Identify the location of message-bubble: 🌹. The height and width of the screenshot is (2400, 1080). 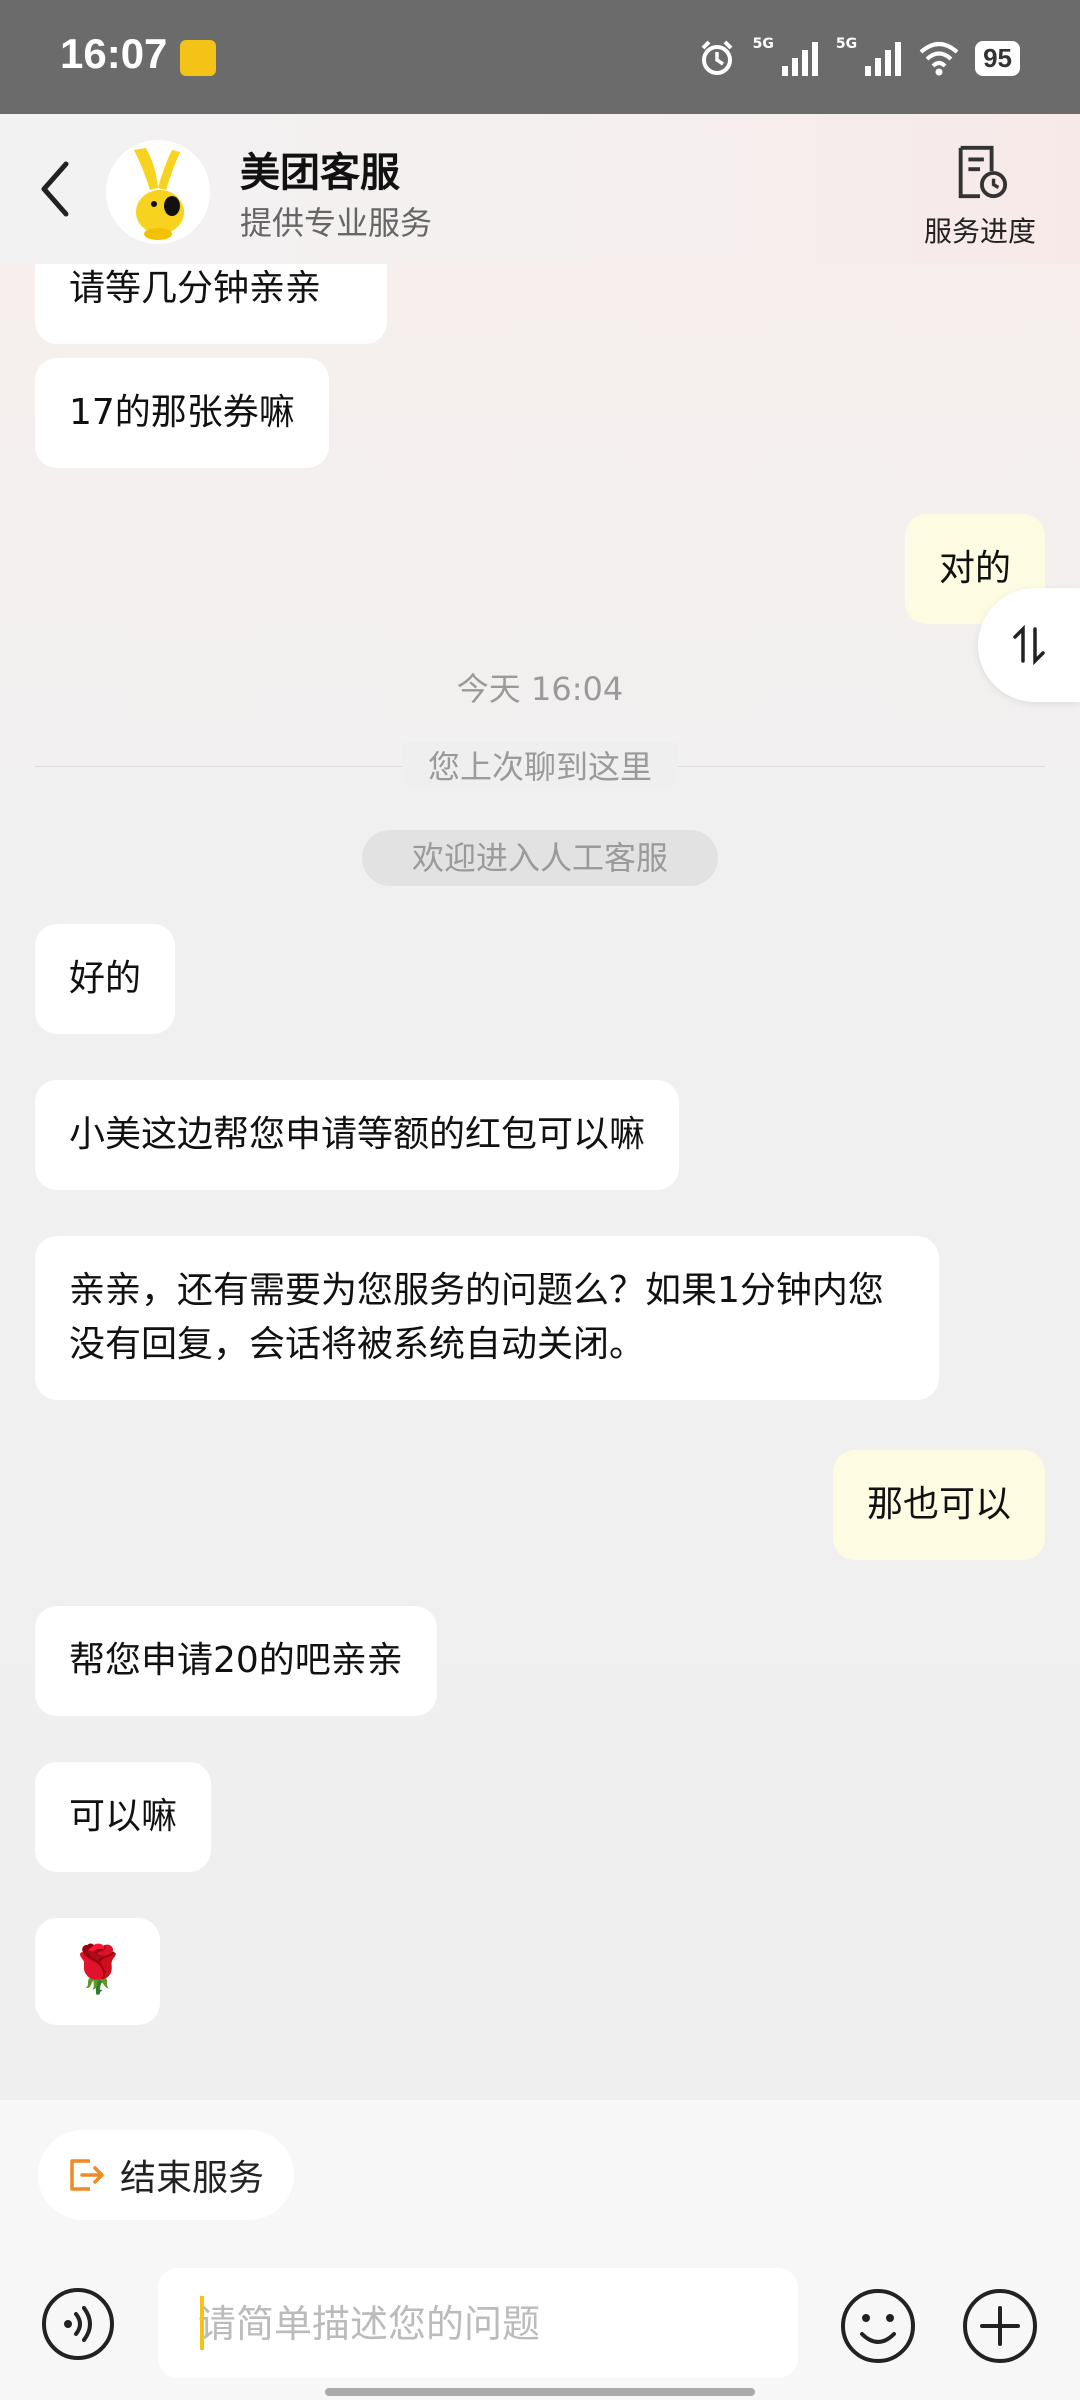
(98, 1971).